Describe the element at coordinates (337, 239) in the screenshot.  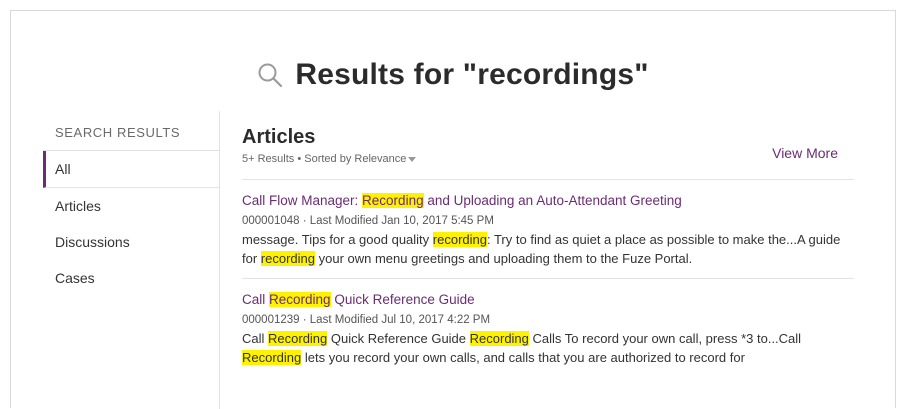
I see `snippet-text: message. Tips for a good quality` at that location.